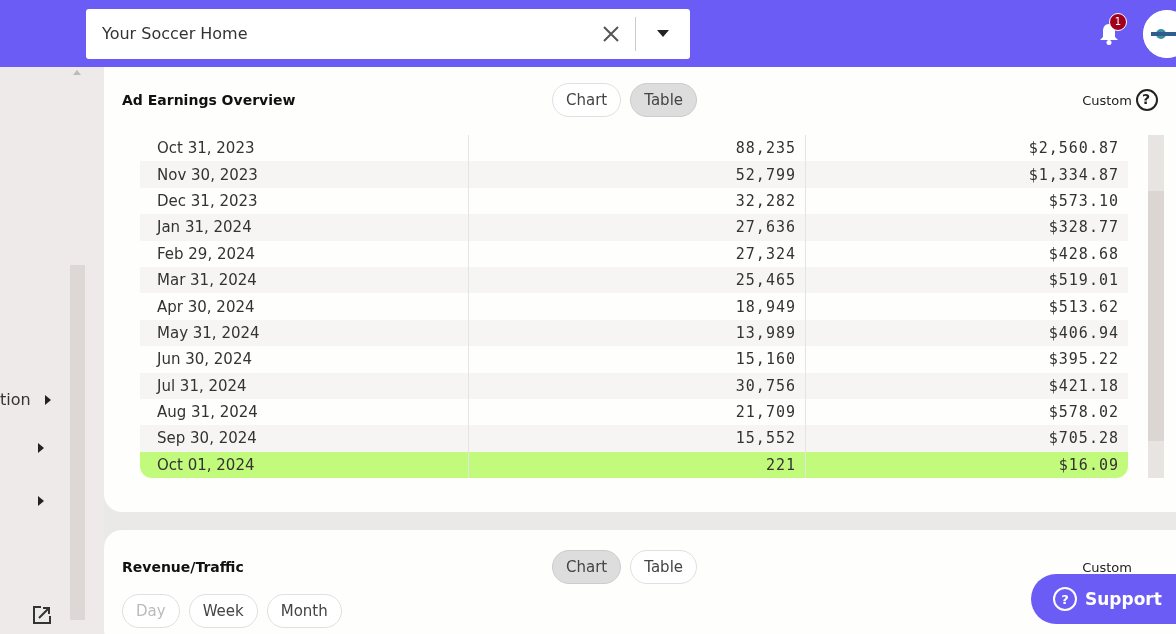 Image resolution: width=1176 pixels, height=634 pixels. What do you see at coordinates (388, 33) in the screenshot?
I see `search-field: Your Soccer Home` at bounding box center [388, 33].